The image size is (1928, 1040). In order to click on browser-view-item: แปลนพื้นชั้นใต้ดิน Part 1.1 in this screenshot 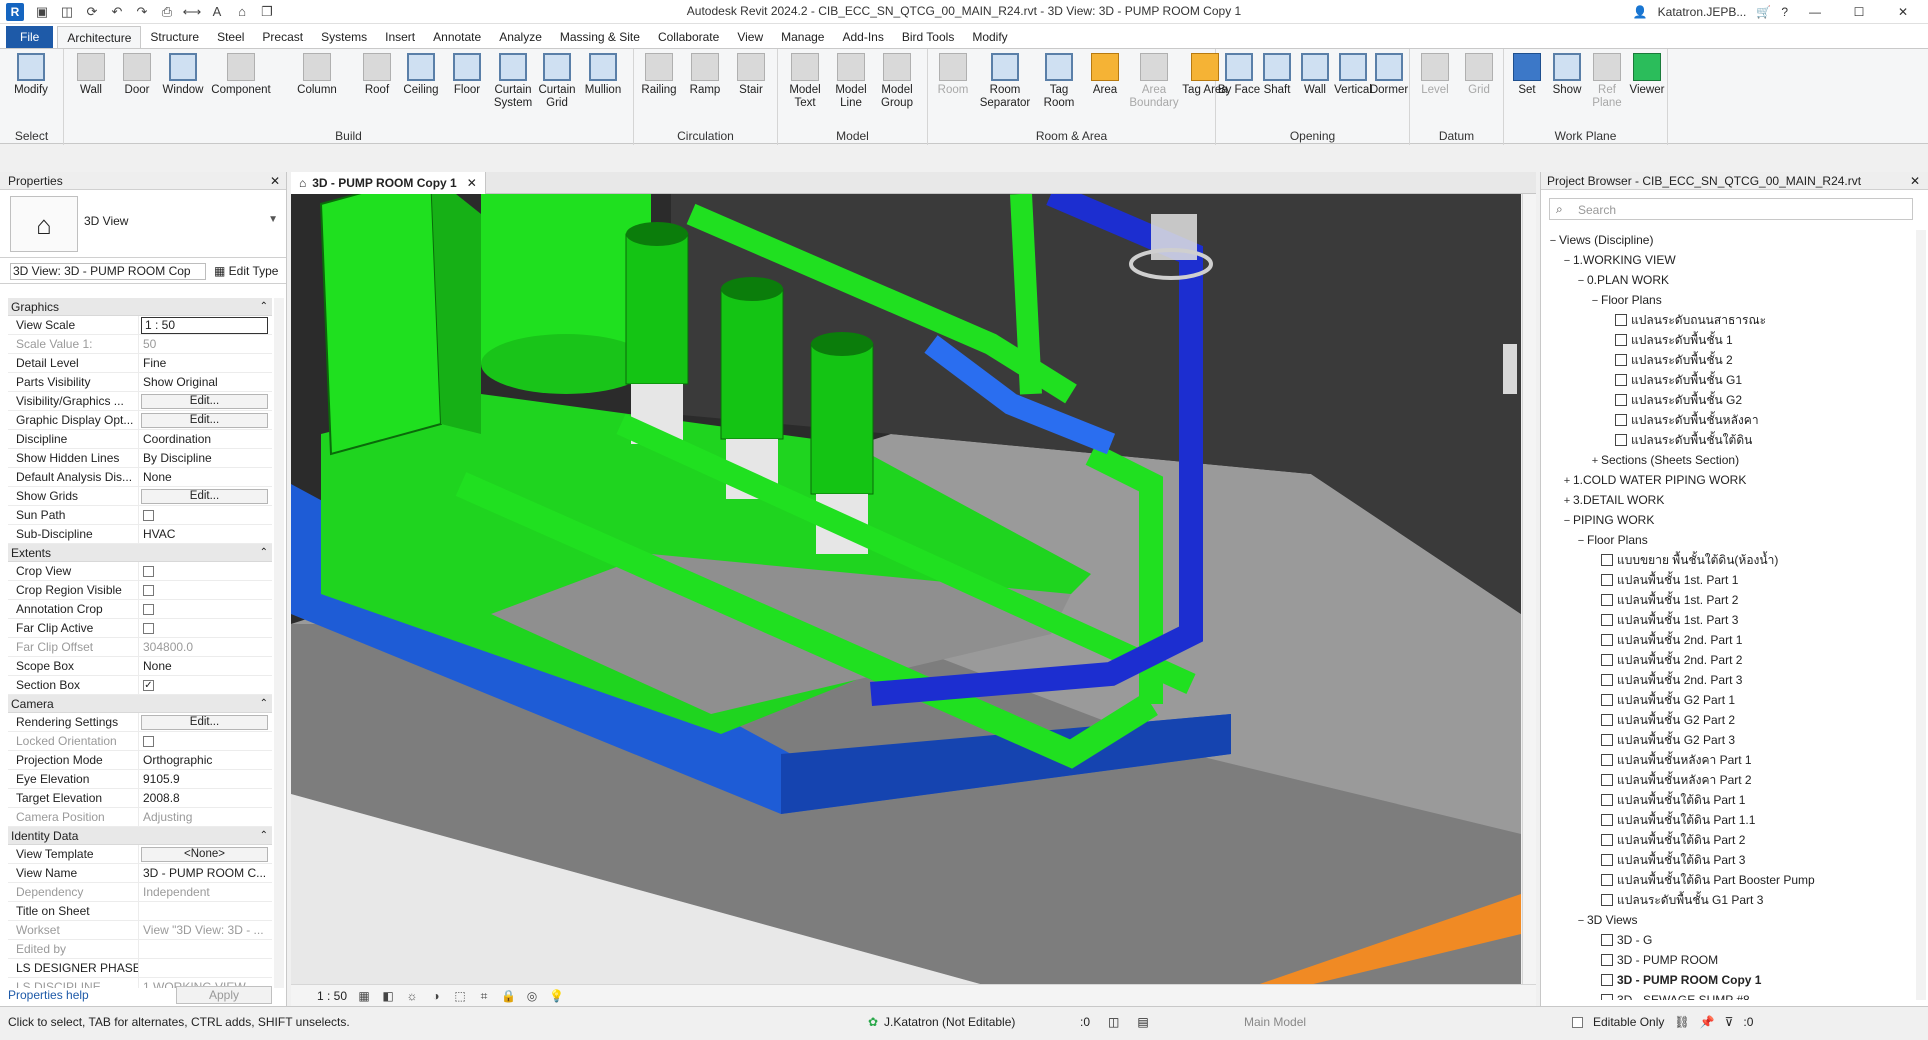, I will do `click(1728, 820)`.